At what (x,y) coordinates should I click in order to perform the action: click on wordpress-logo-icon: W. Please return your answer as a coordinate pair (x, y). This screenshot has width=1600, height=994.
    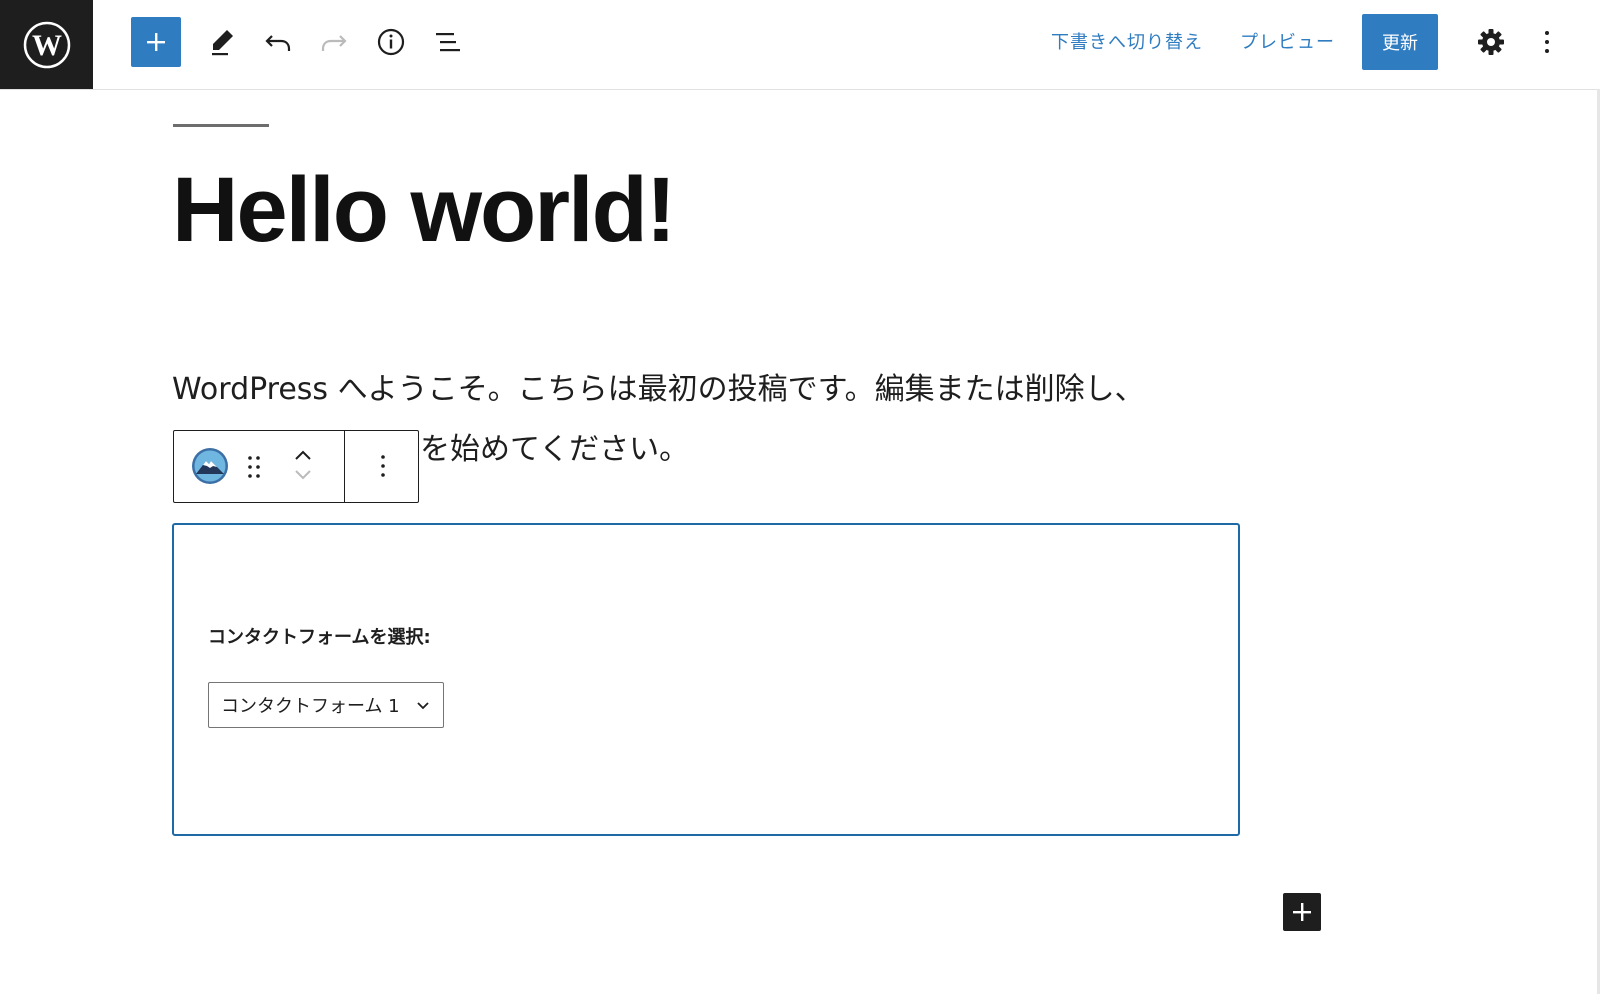
    Looking at the image, I should click on (46, 44).